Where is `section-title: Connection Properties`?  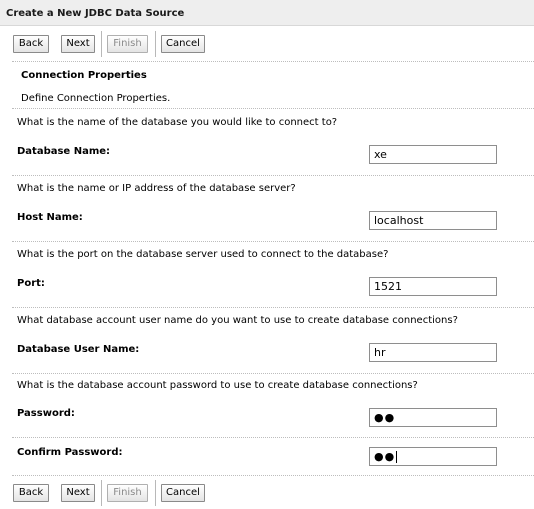
section-title: Connection Properties is located at coordinates (84, 75).